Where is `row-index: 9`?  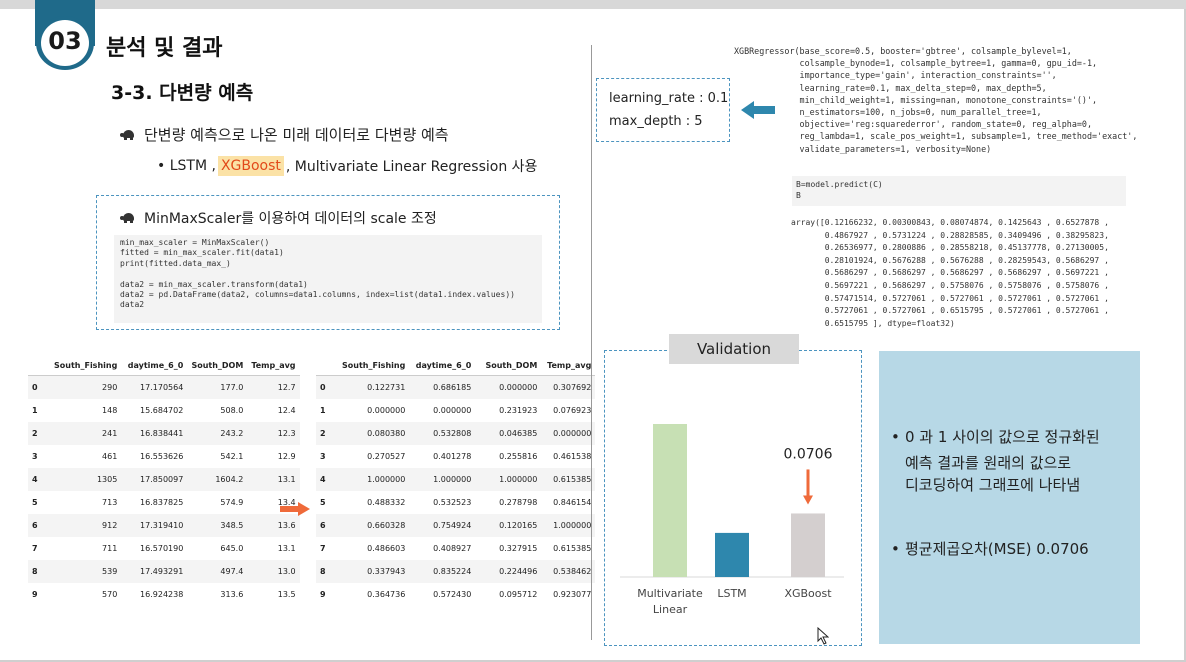
row-index: 9 is located at coordinates (323, 594).